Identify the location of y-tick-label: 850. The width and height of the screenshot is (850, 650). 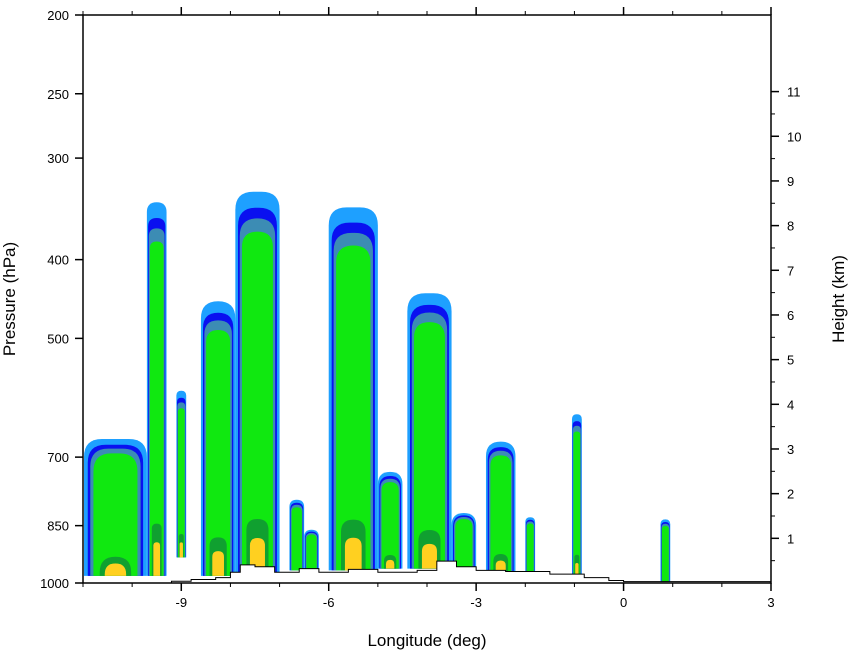
(58, 526).